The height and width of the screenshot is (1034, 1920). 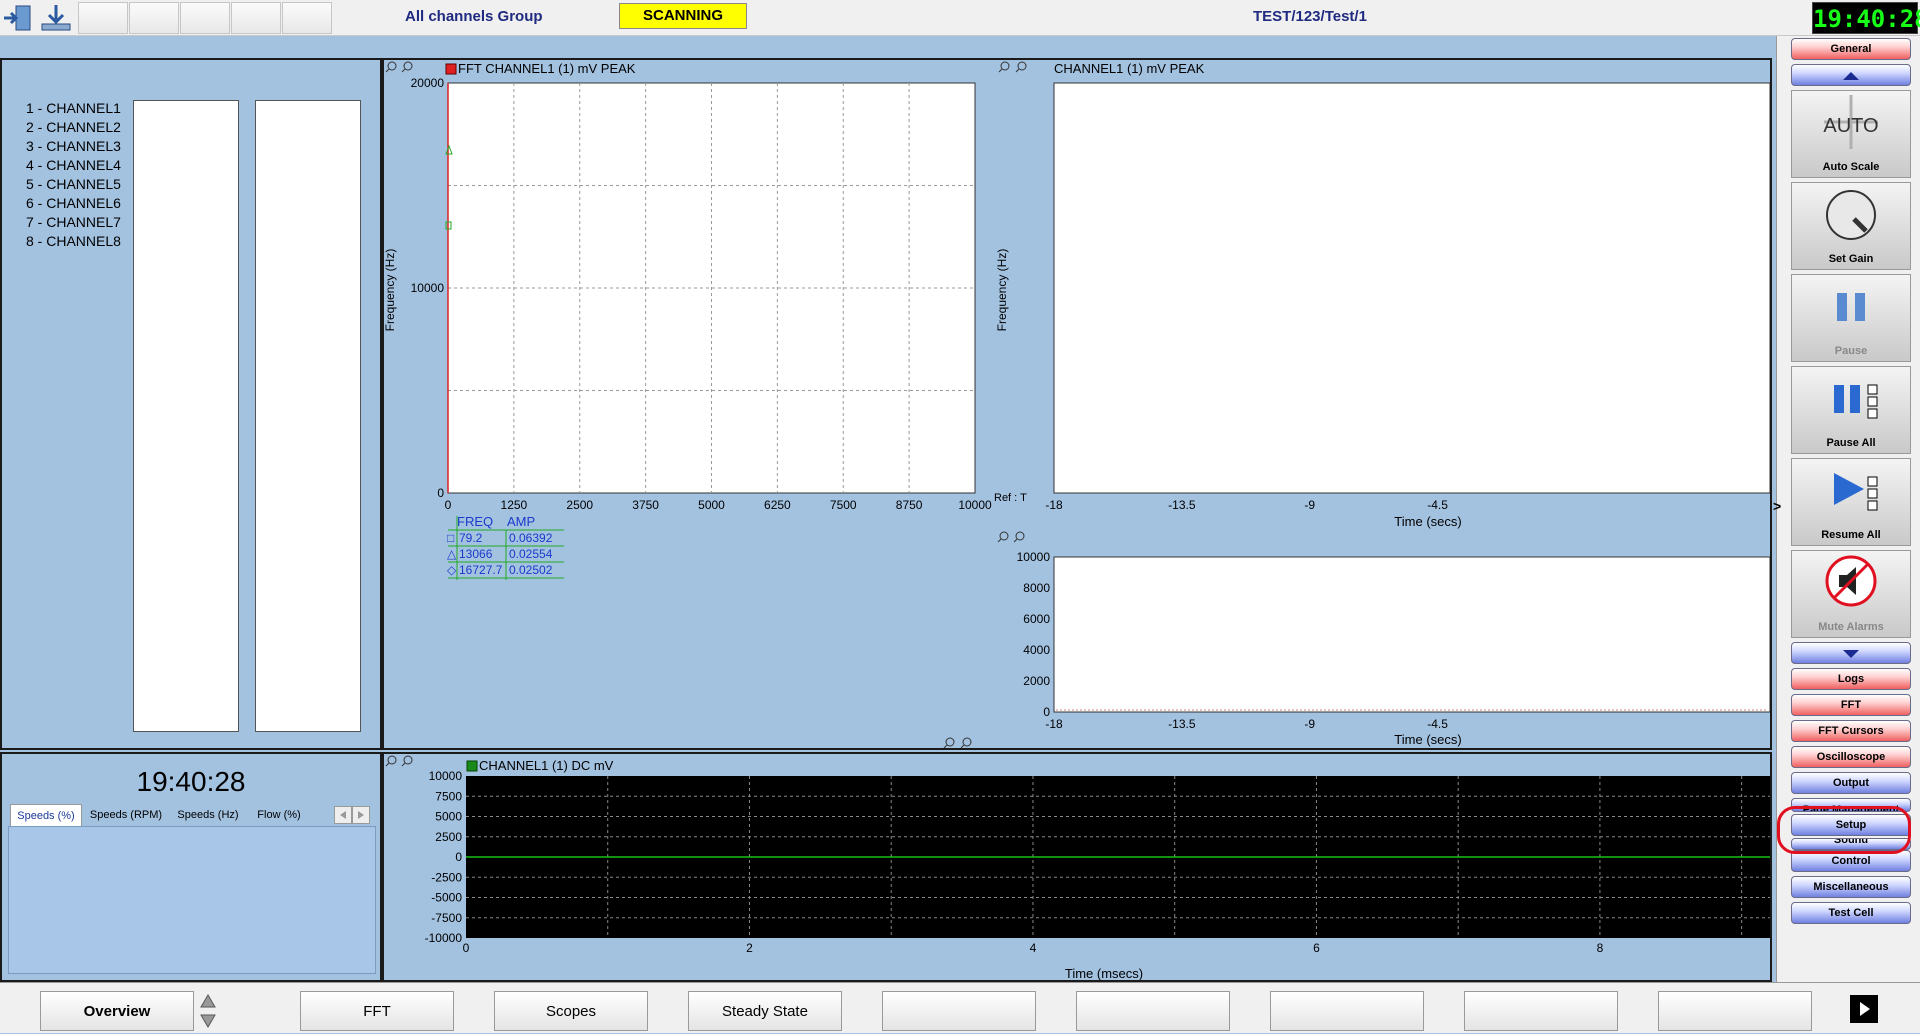 What do you see at coordinates (466, 948) in the screenshot?
I see `x-tick-label: 0` at bounding box center [466, 948].